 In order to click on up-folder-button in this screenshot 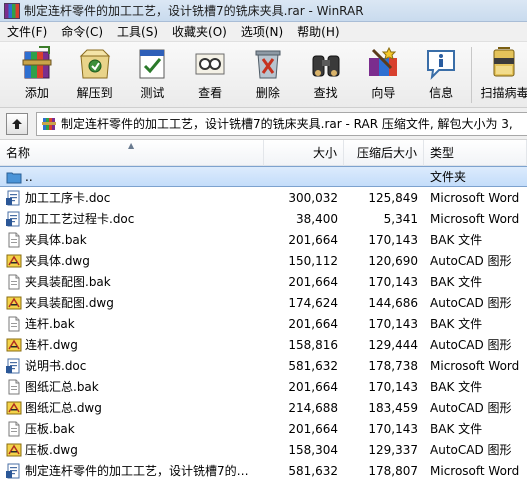, I will do `click(17, 123)`.